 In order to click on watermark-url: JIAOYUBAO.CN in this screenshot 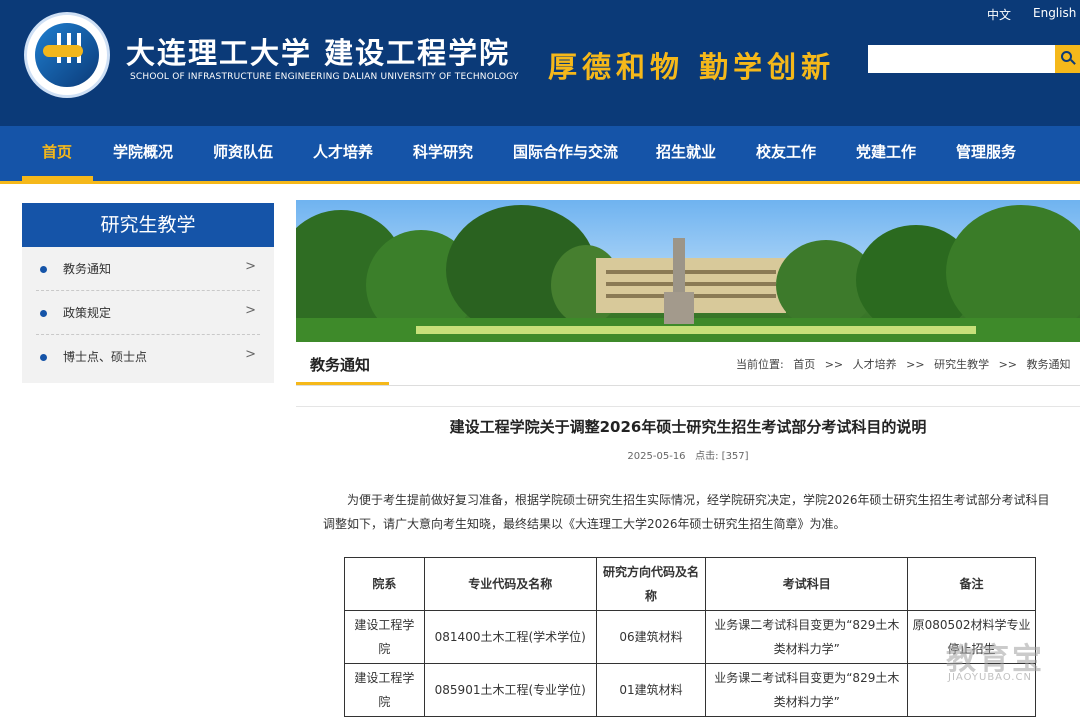, I will do `click(990, 677)`.